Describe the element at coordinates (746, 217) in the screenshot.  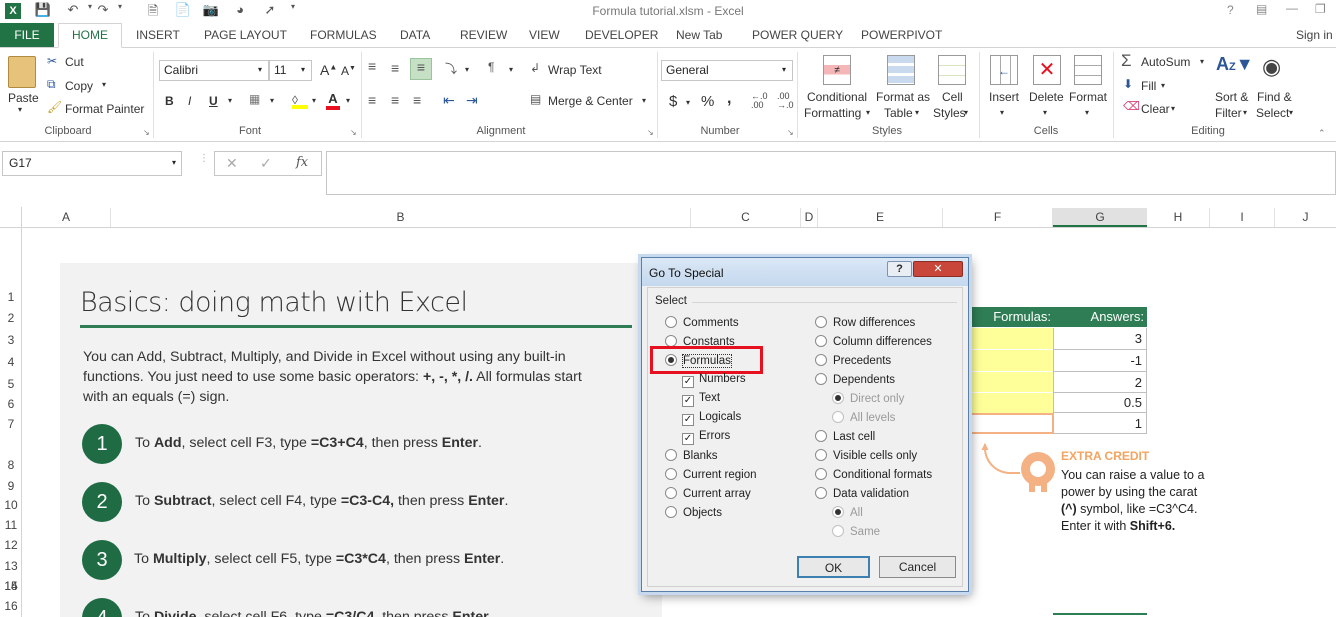
I see `column-header-c: C` at that location.